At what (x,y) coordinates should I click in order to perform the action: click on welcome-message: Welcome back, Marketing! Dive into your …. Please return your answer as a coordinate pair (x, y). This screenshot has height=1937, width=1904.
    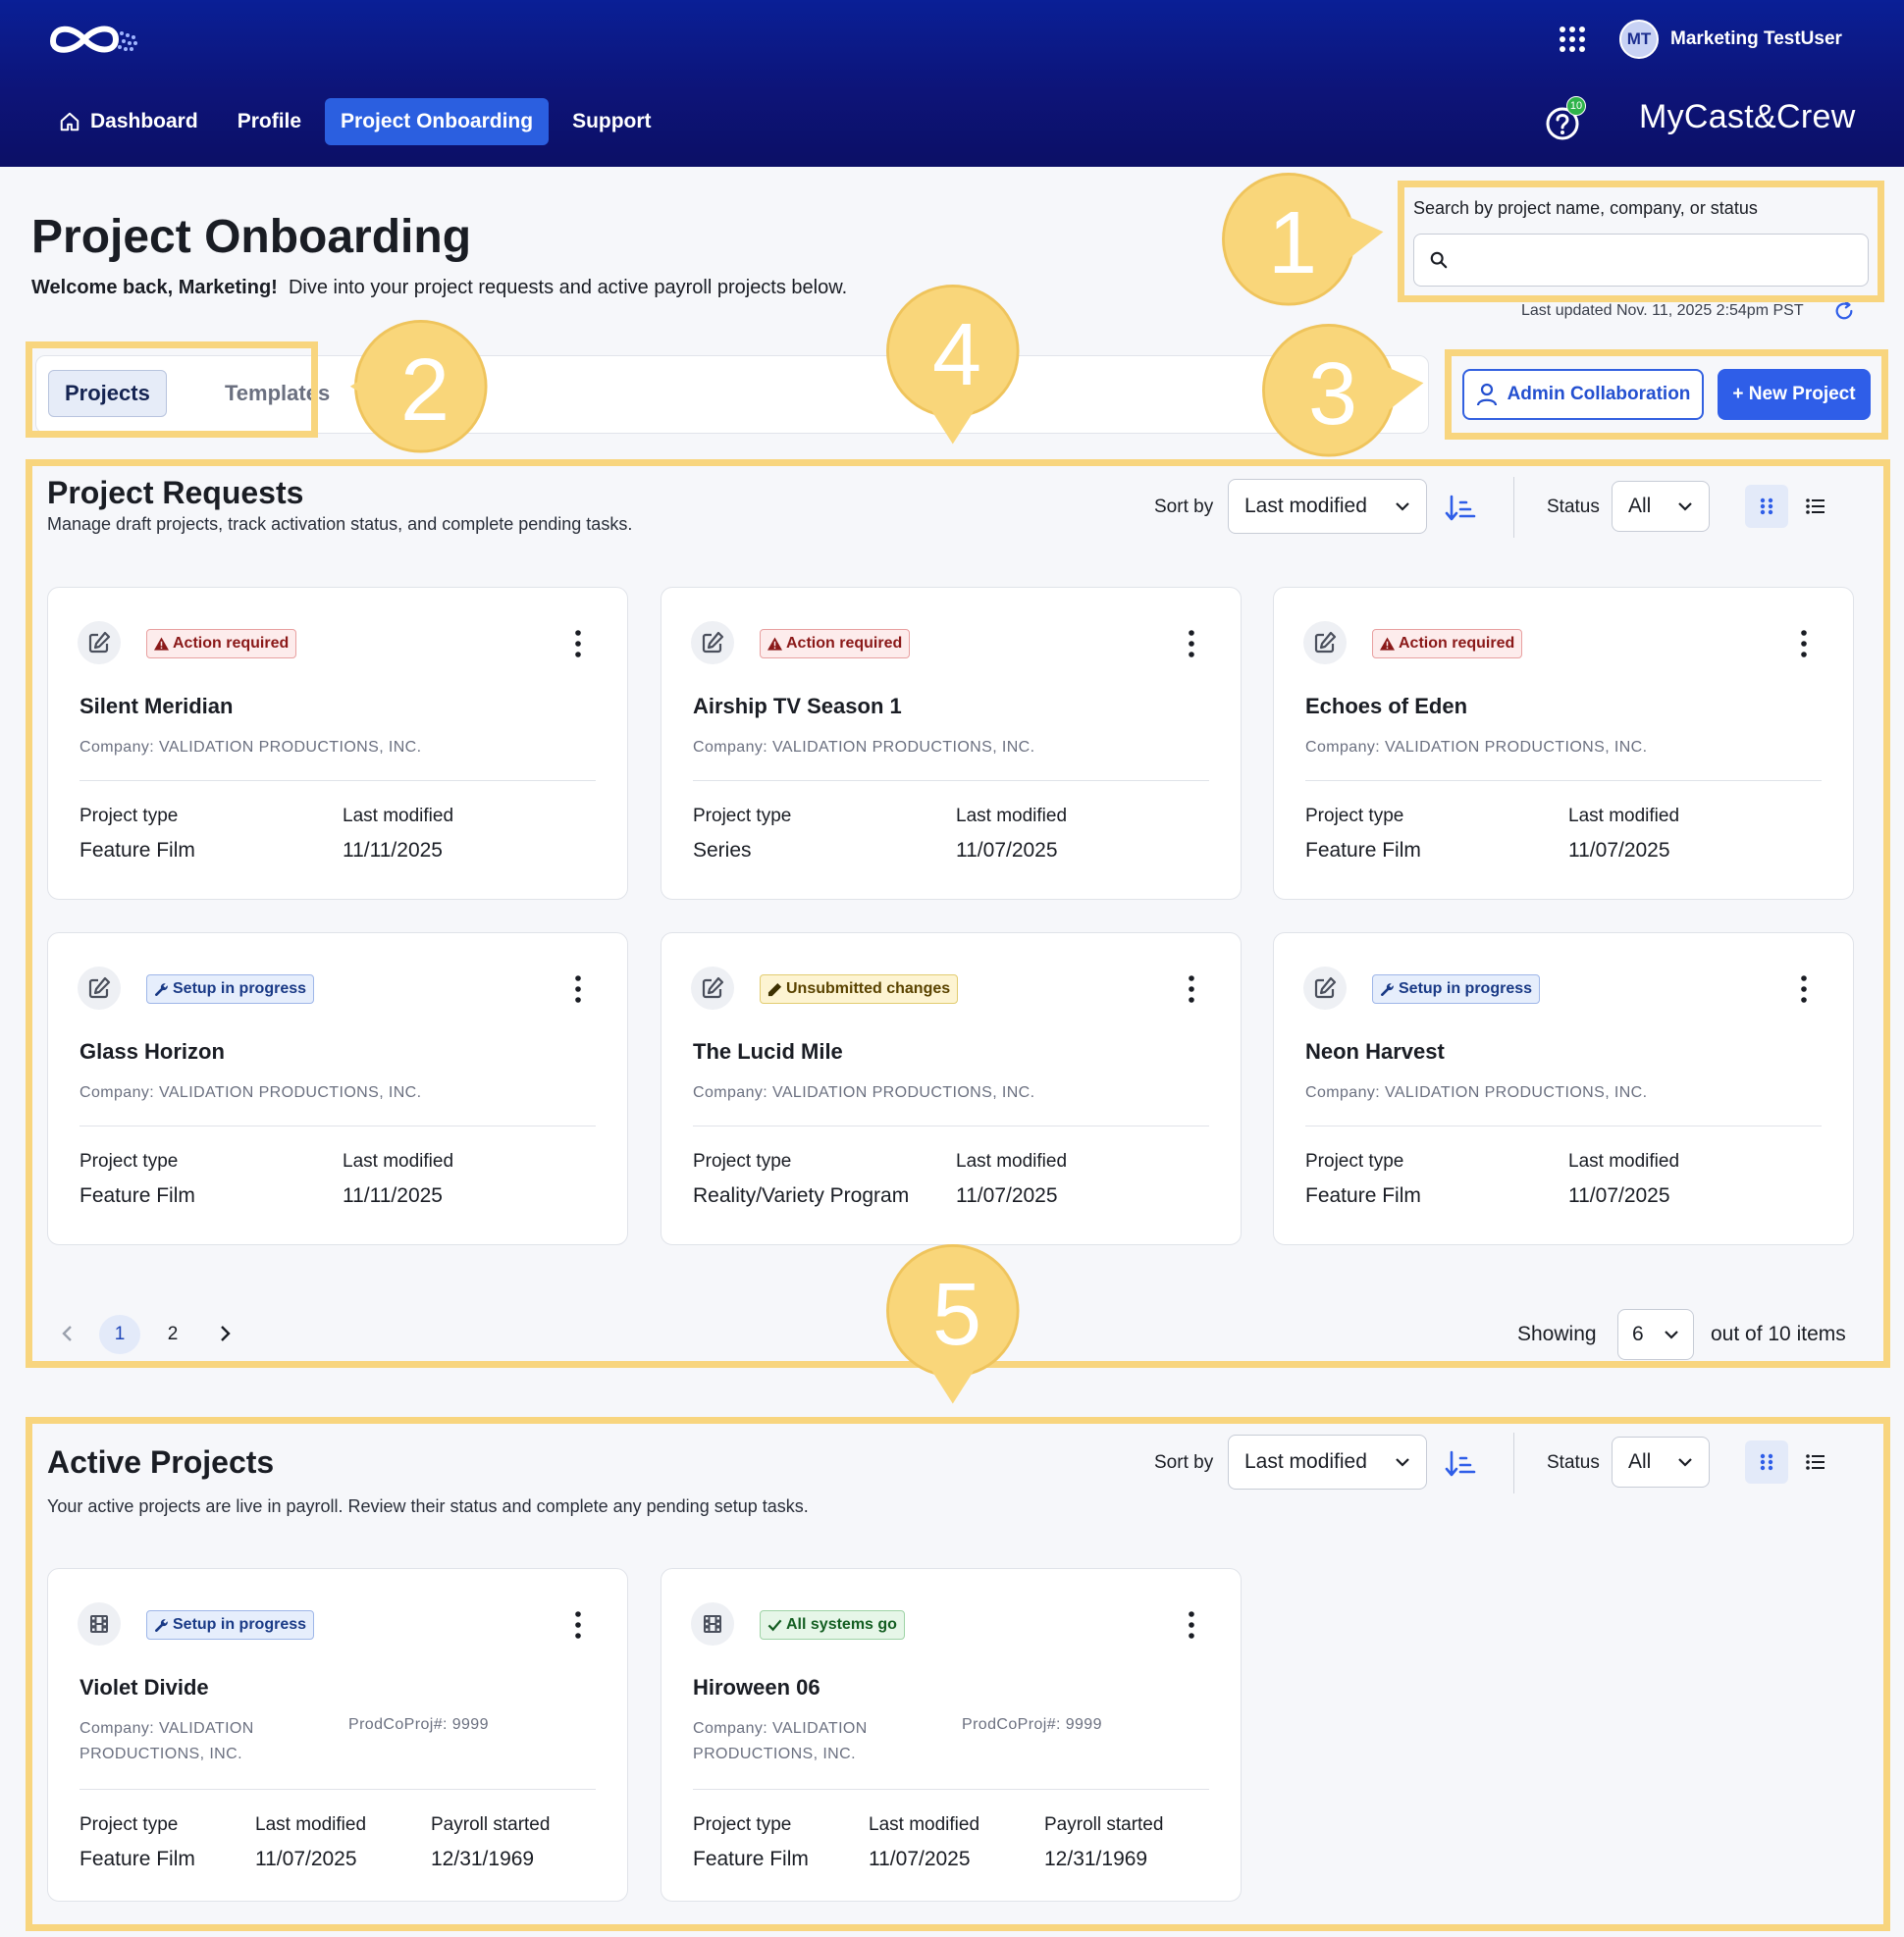
    Looking at the image, I should click on (439, 288).